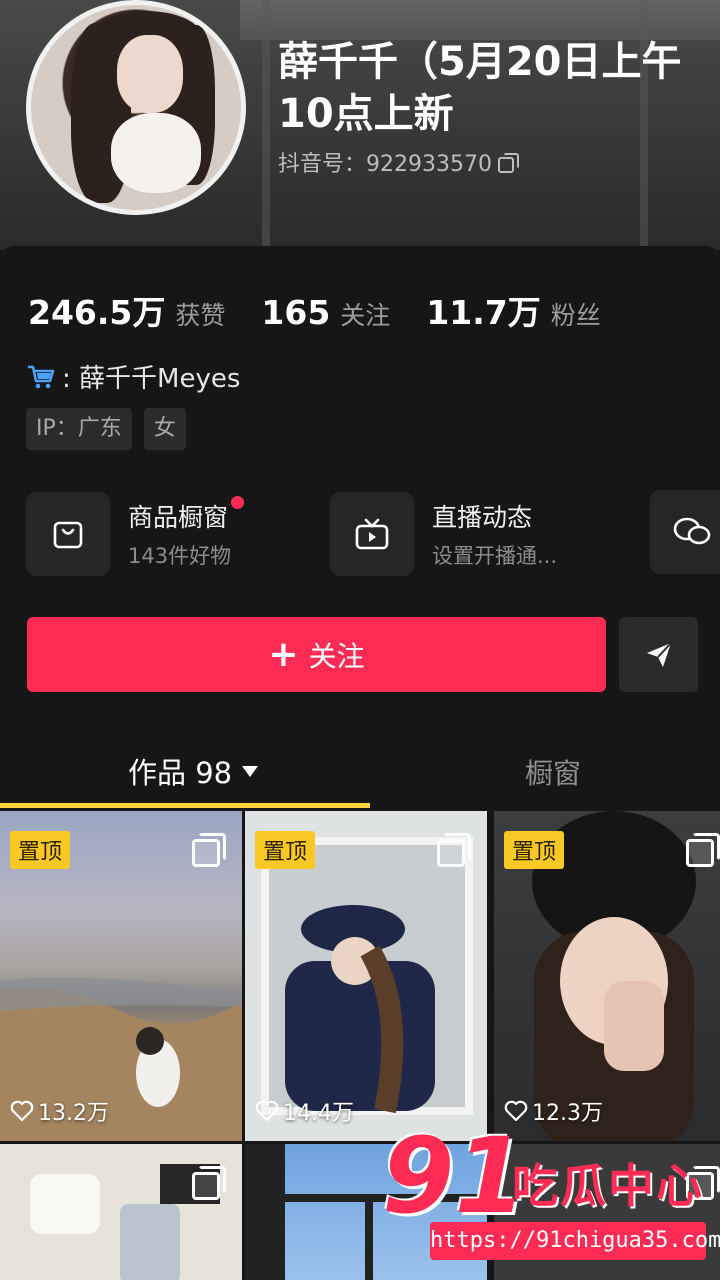  I want to click on cart-icon, so click(41, 376).